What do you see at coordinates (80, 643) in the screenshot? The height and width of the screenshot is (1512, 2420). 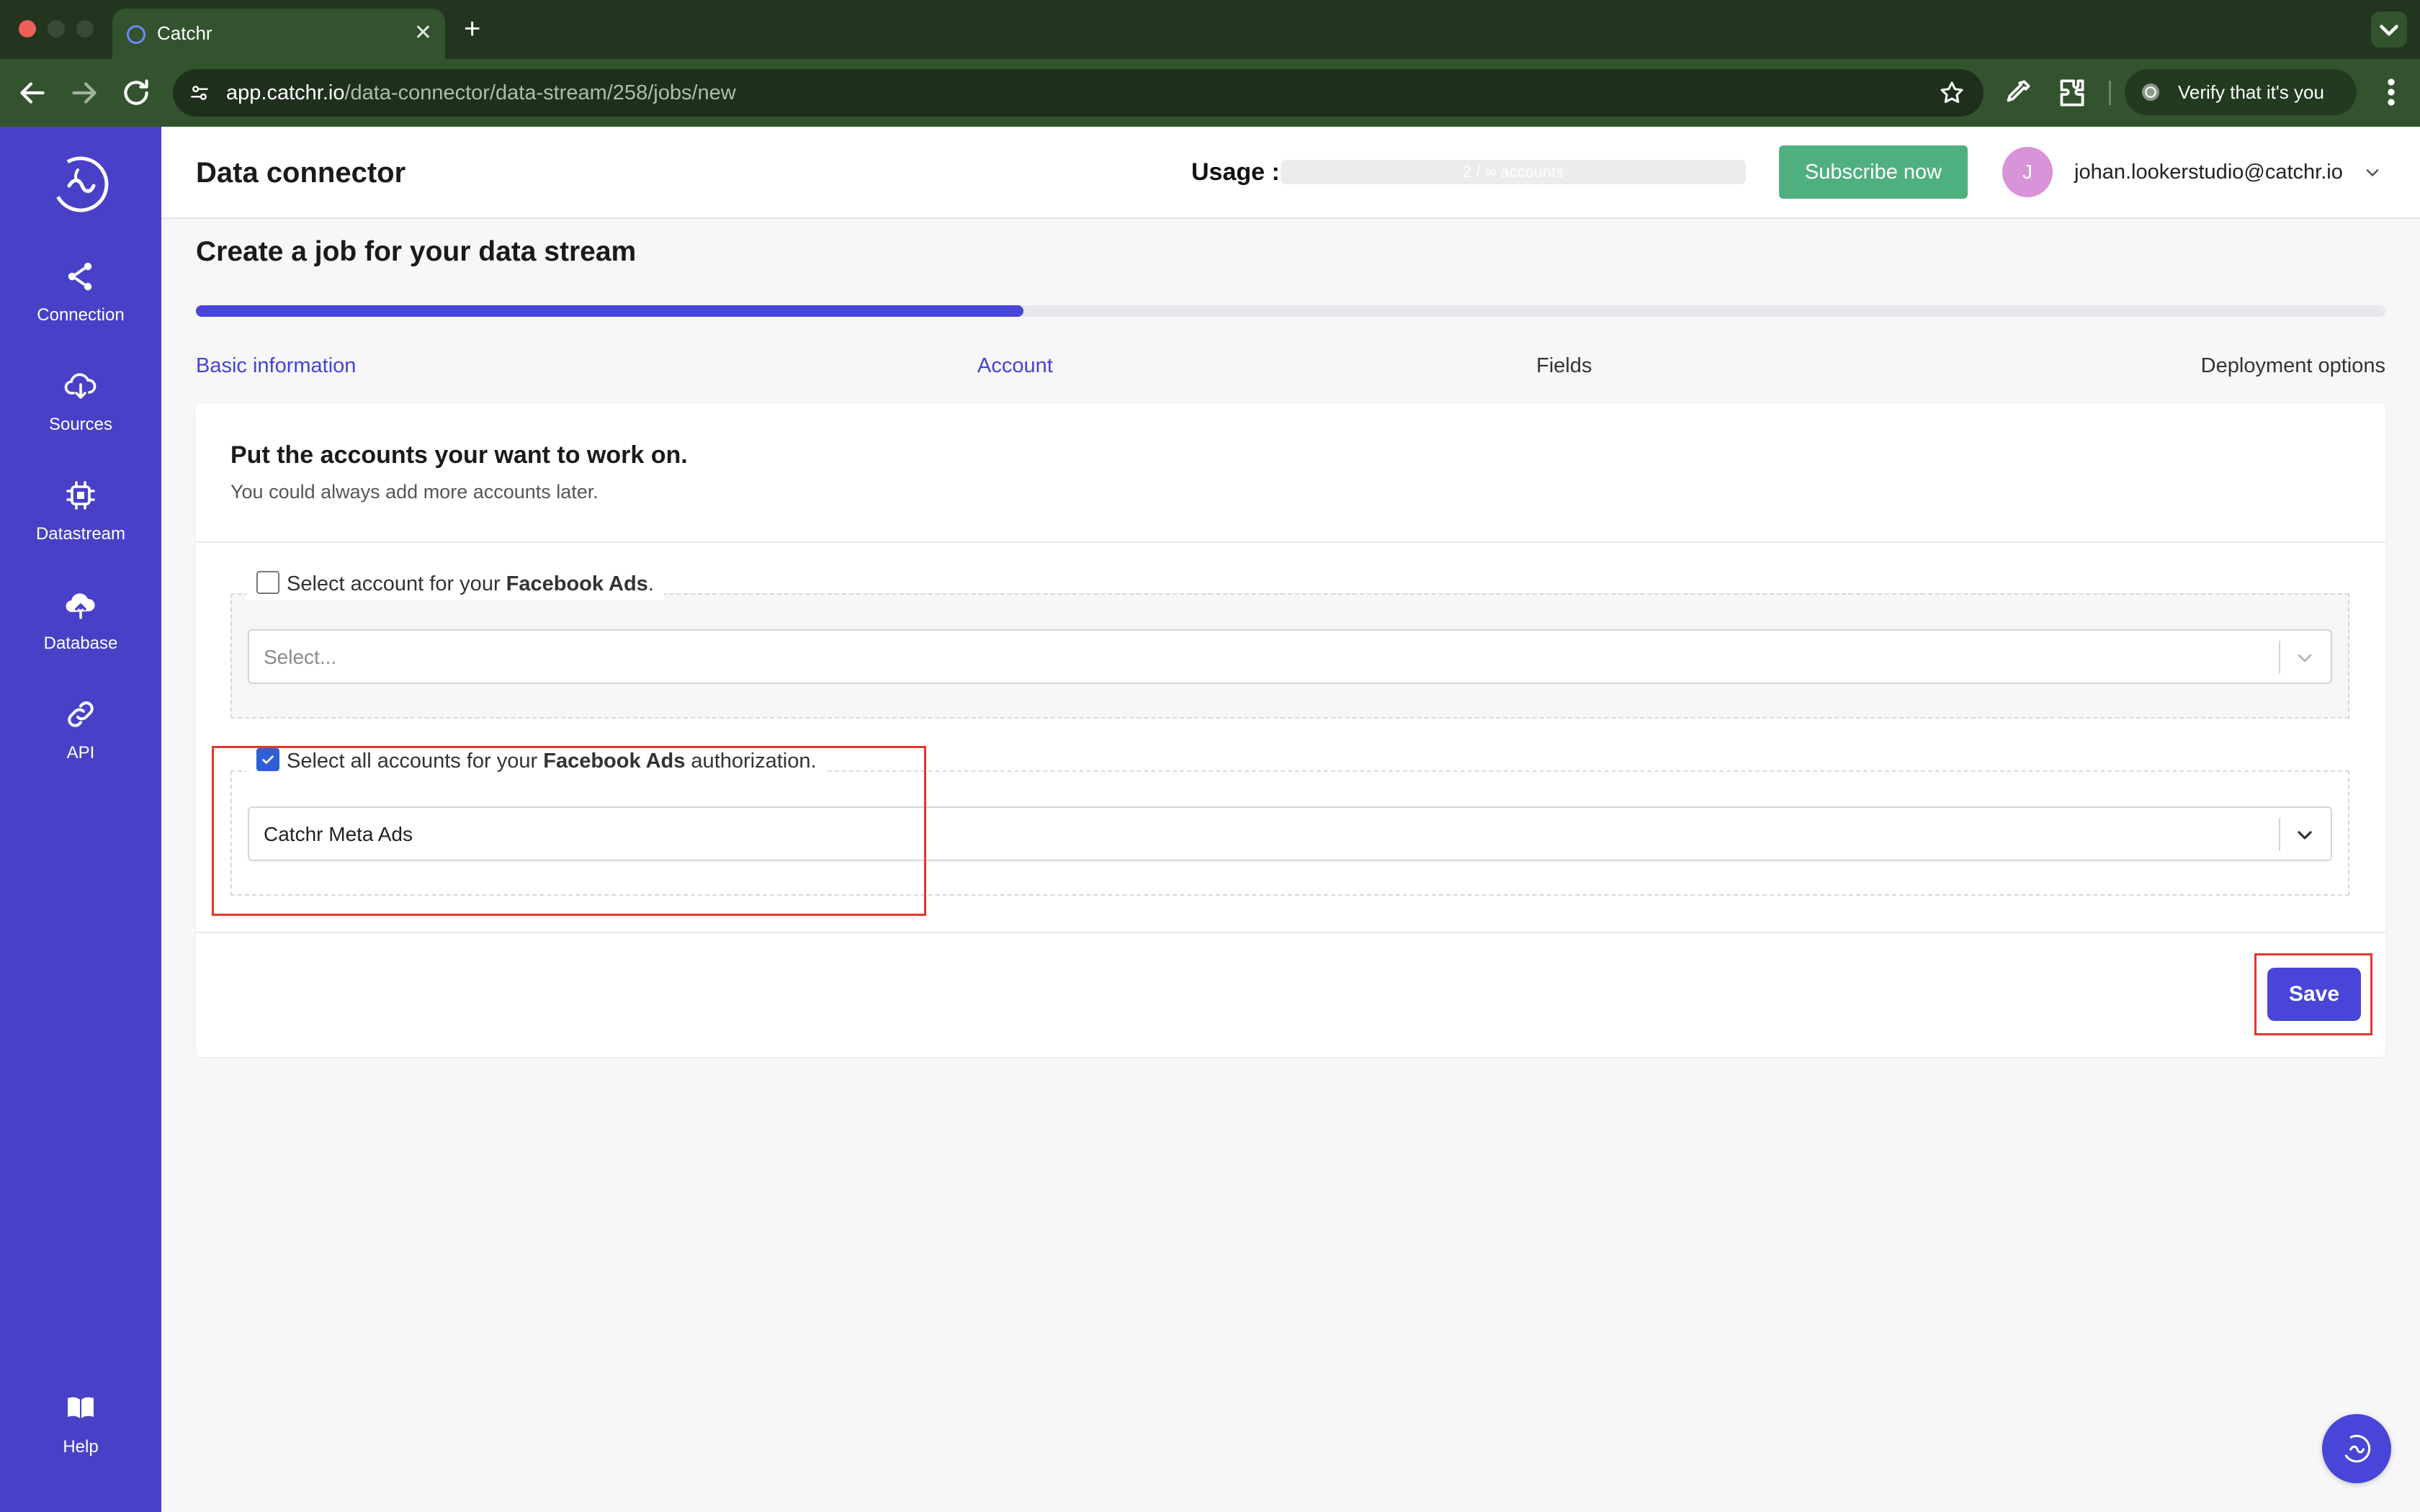 I see `sidebar-item-label: Database` at bounding box center [80, 643].